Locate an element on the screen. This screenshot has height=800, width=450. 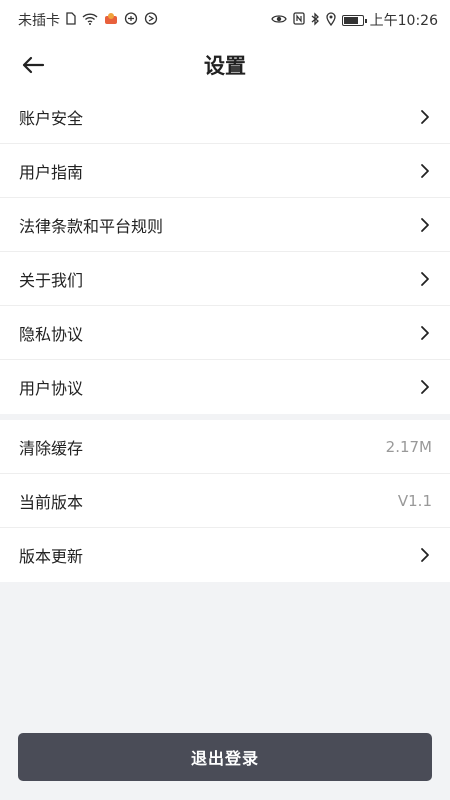
carrier-text: 未插卡 is located at coordinates (39, 21).